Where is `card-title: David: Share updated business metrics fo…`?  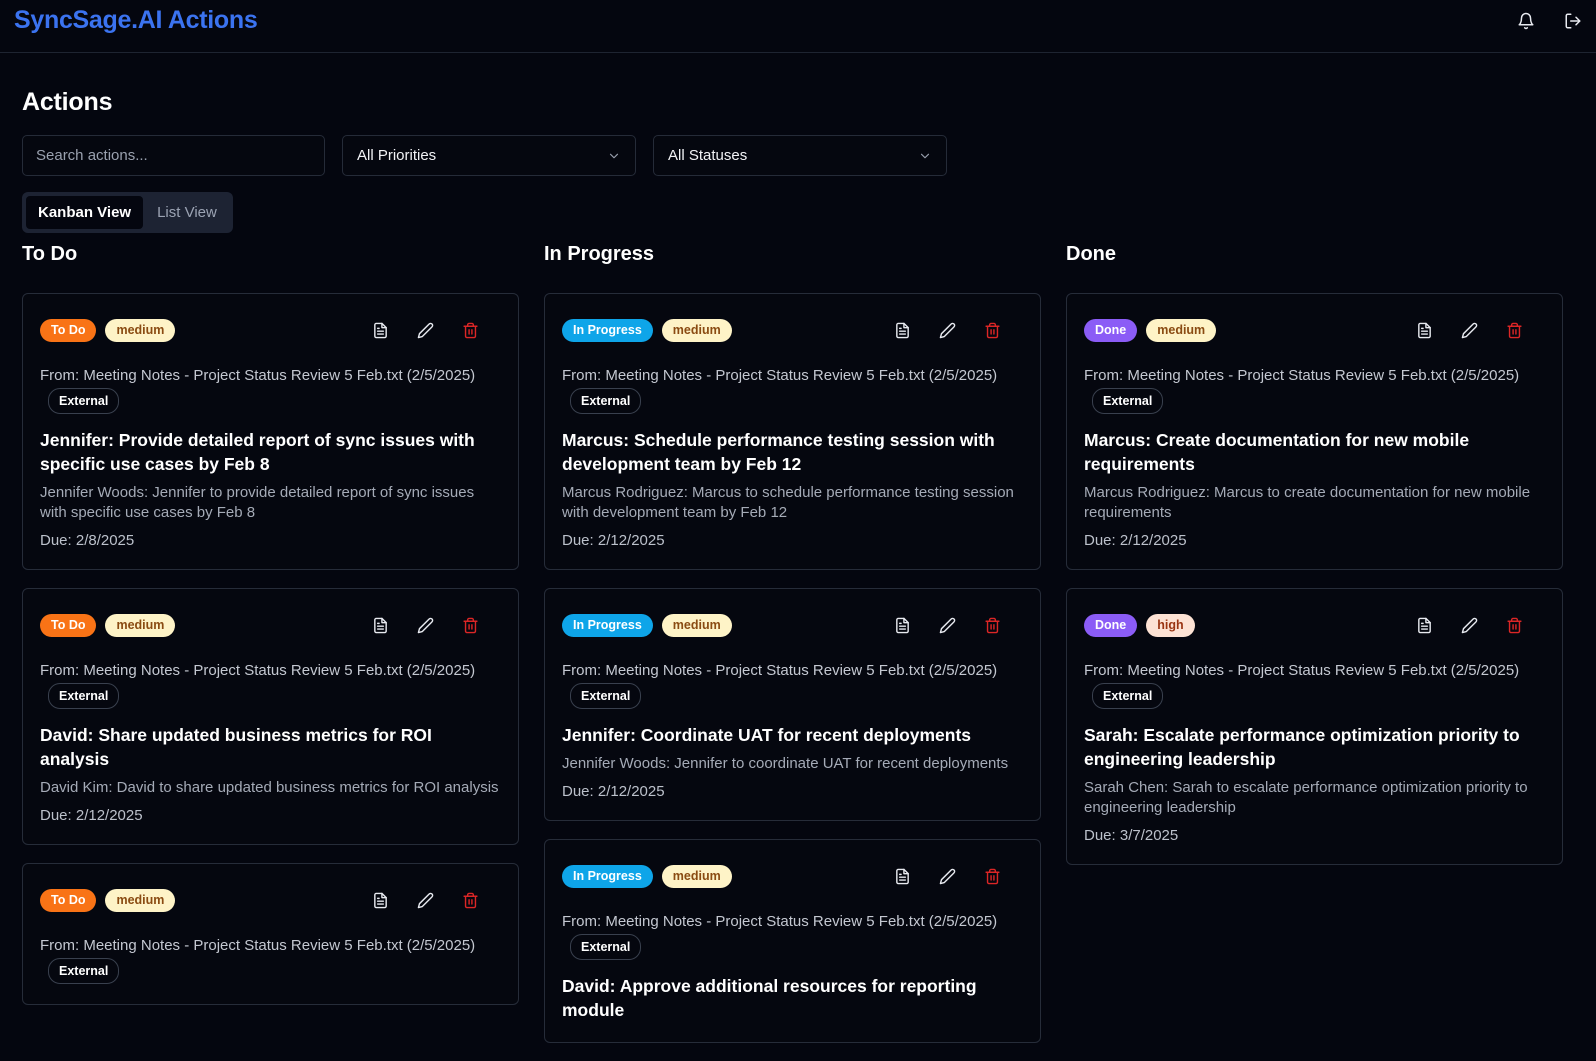 card-title: David: Share updated business metrics fo… is located at coordinates (236, 747).